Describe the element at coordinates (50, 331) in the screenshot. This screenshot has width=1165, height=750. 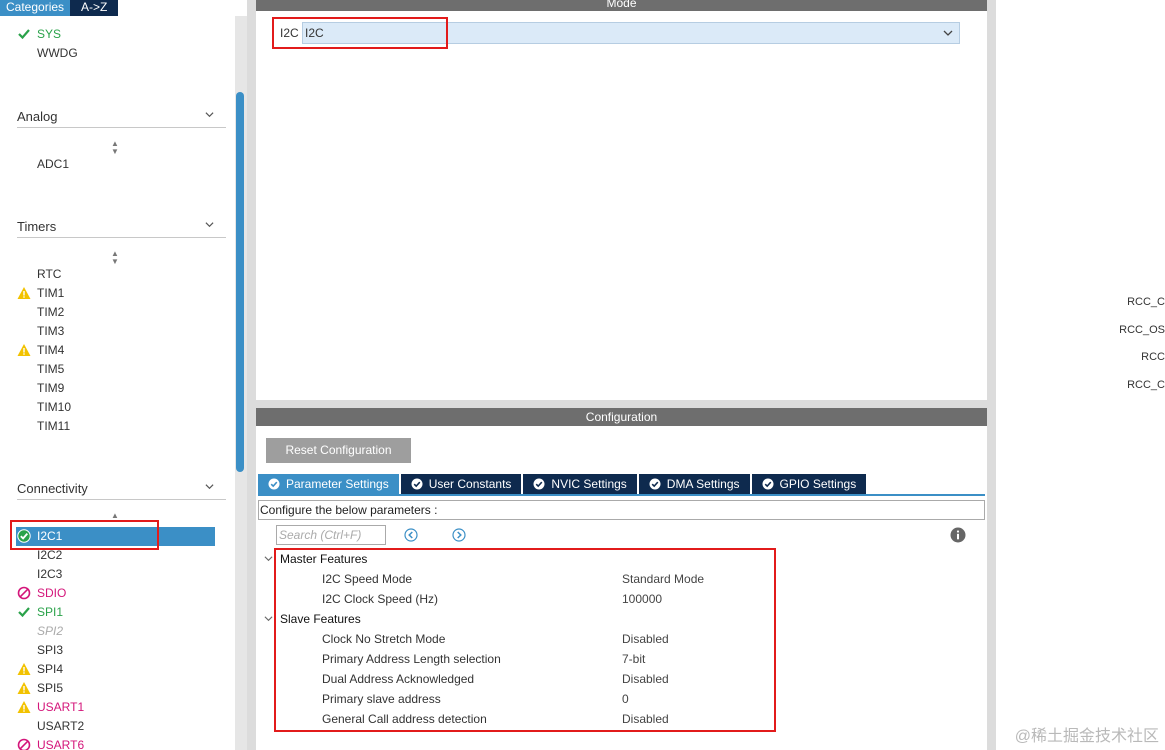
I see `list-item-tim3: TIM3` at that location.